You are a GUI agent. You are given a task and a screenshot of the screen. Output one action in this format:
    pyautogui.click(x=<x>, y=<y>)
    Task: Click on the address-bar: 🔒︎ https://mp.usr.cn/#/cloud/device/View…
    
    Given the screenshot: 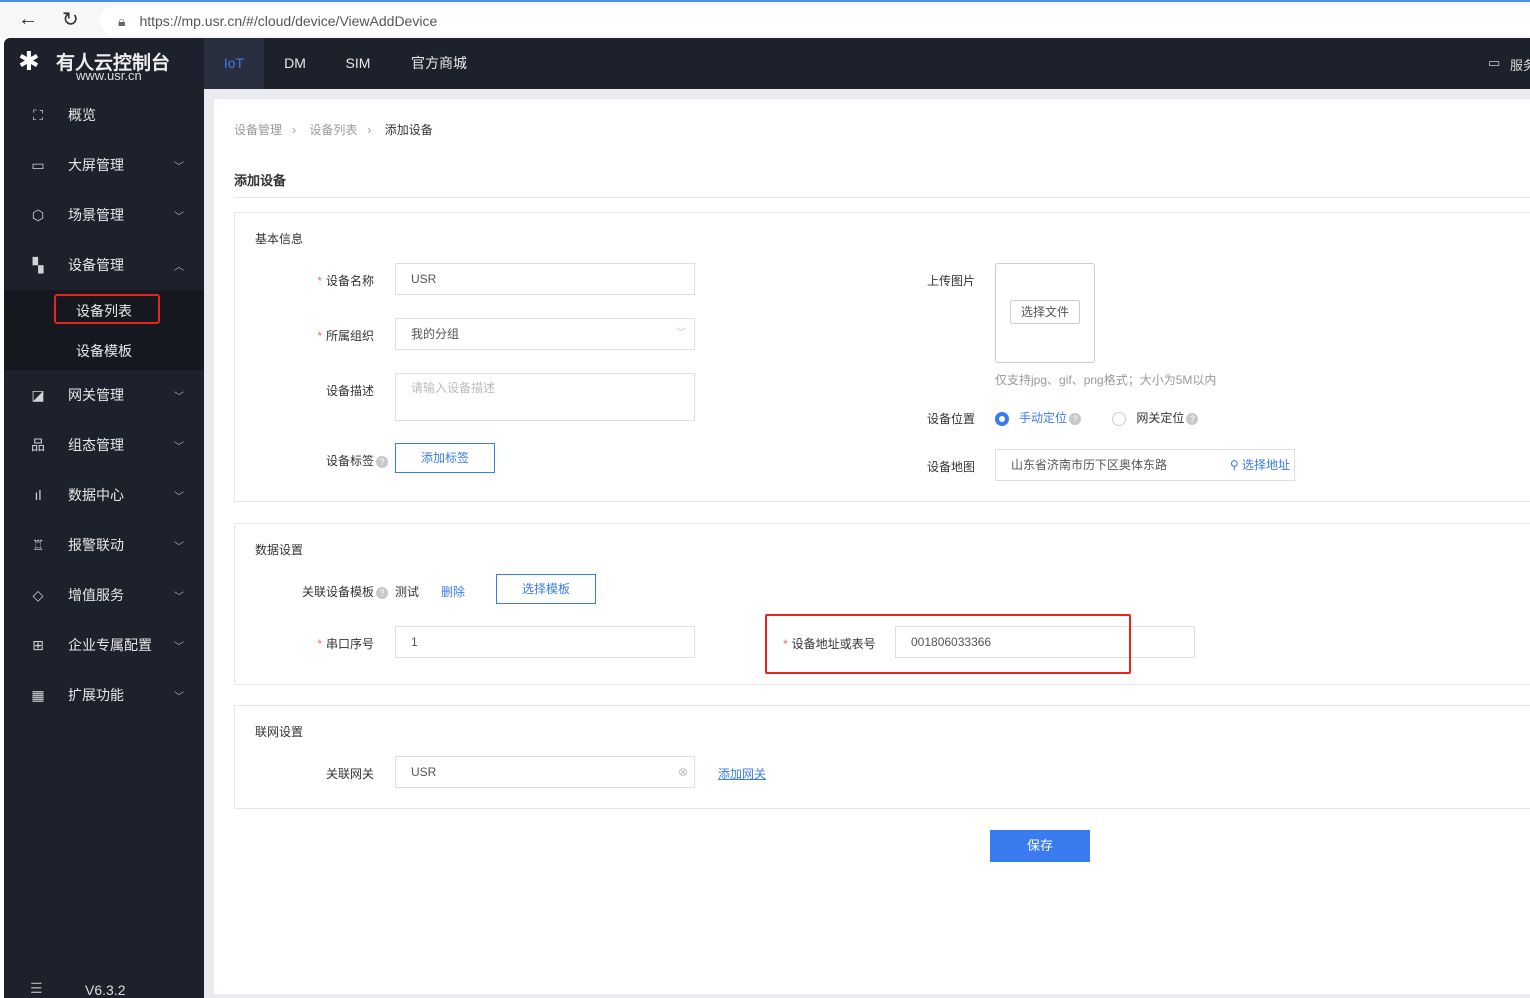 What is the action you would take?
    pyautogui.click(x=815, y=21)
    